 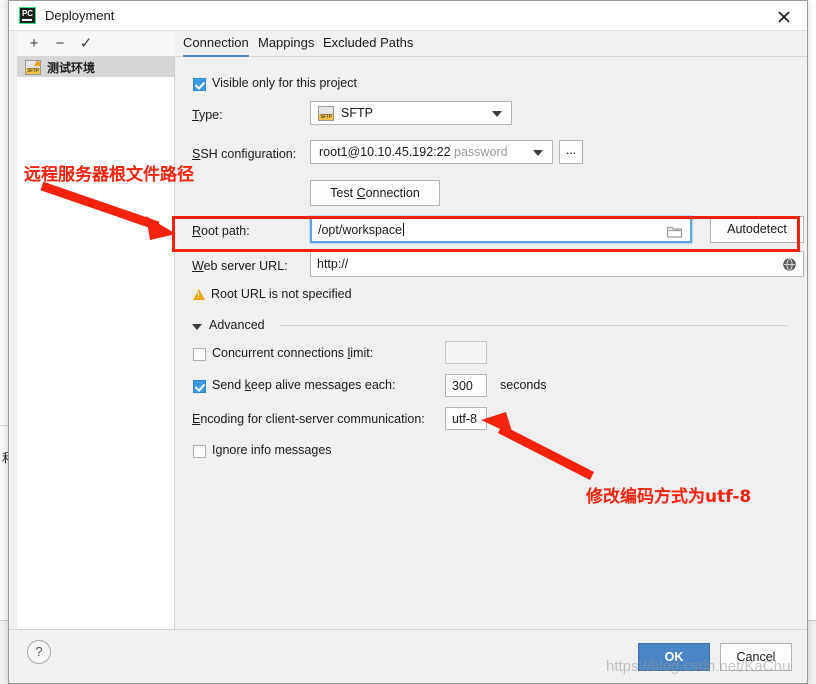 What do you see at coordinates (221, 231) in the screenshot?
I see `root-path-label: Root path:` at bounding box center [221, 231].